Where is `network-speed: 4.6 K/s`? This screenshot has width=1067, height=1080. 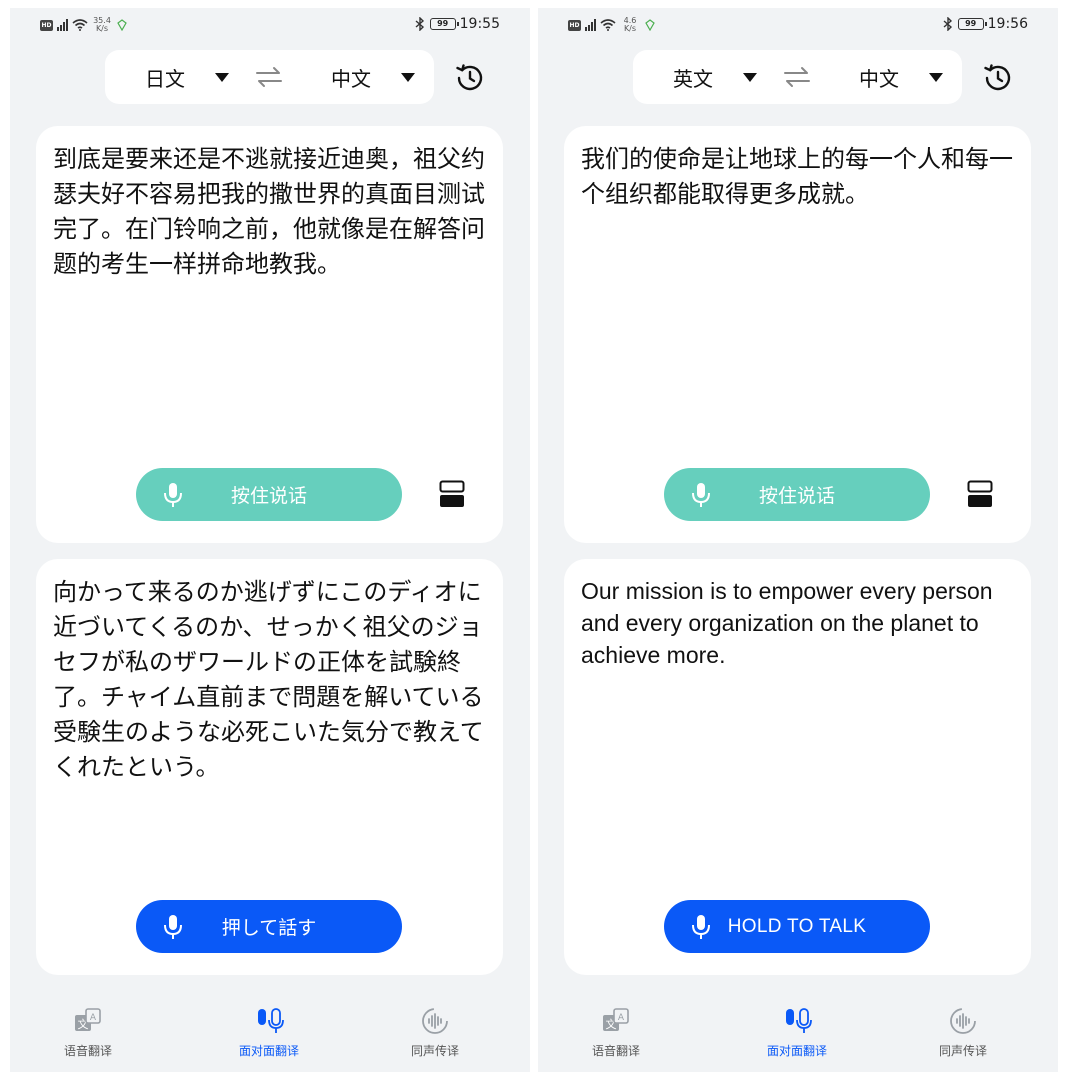 network-speed: 4.6 K/s is located at coordinates (630, 24).